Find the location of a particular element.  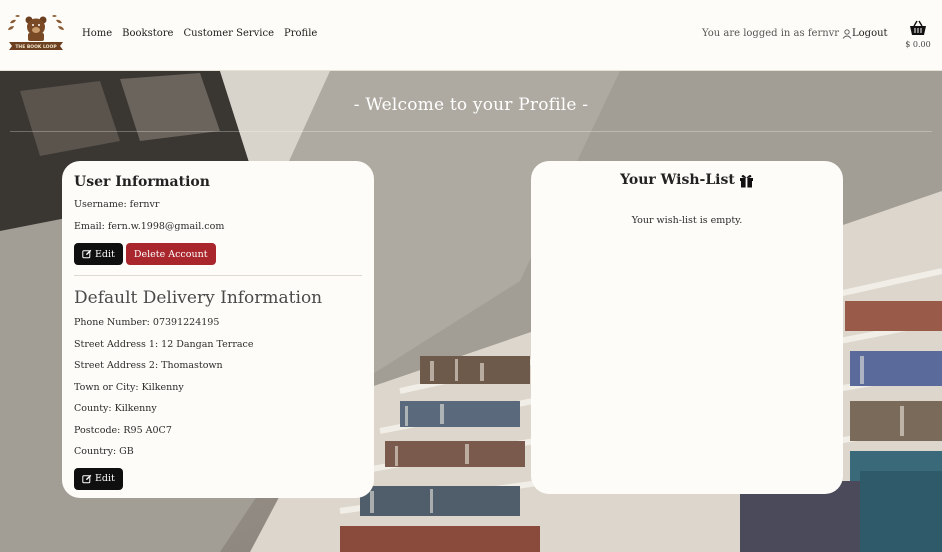

user-information-title: User Information is located at coordinates (142, 182).